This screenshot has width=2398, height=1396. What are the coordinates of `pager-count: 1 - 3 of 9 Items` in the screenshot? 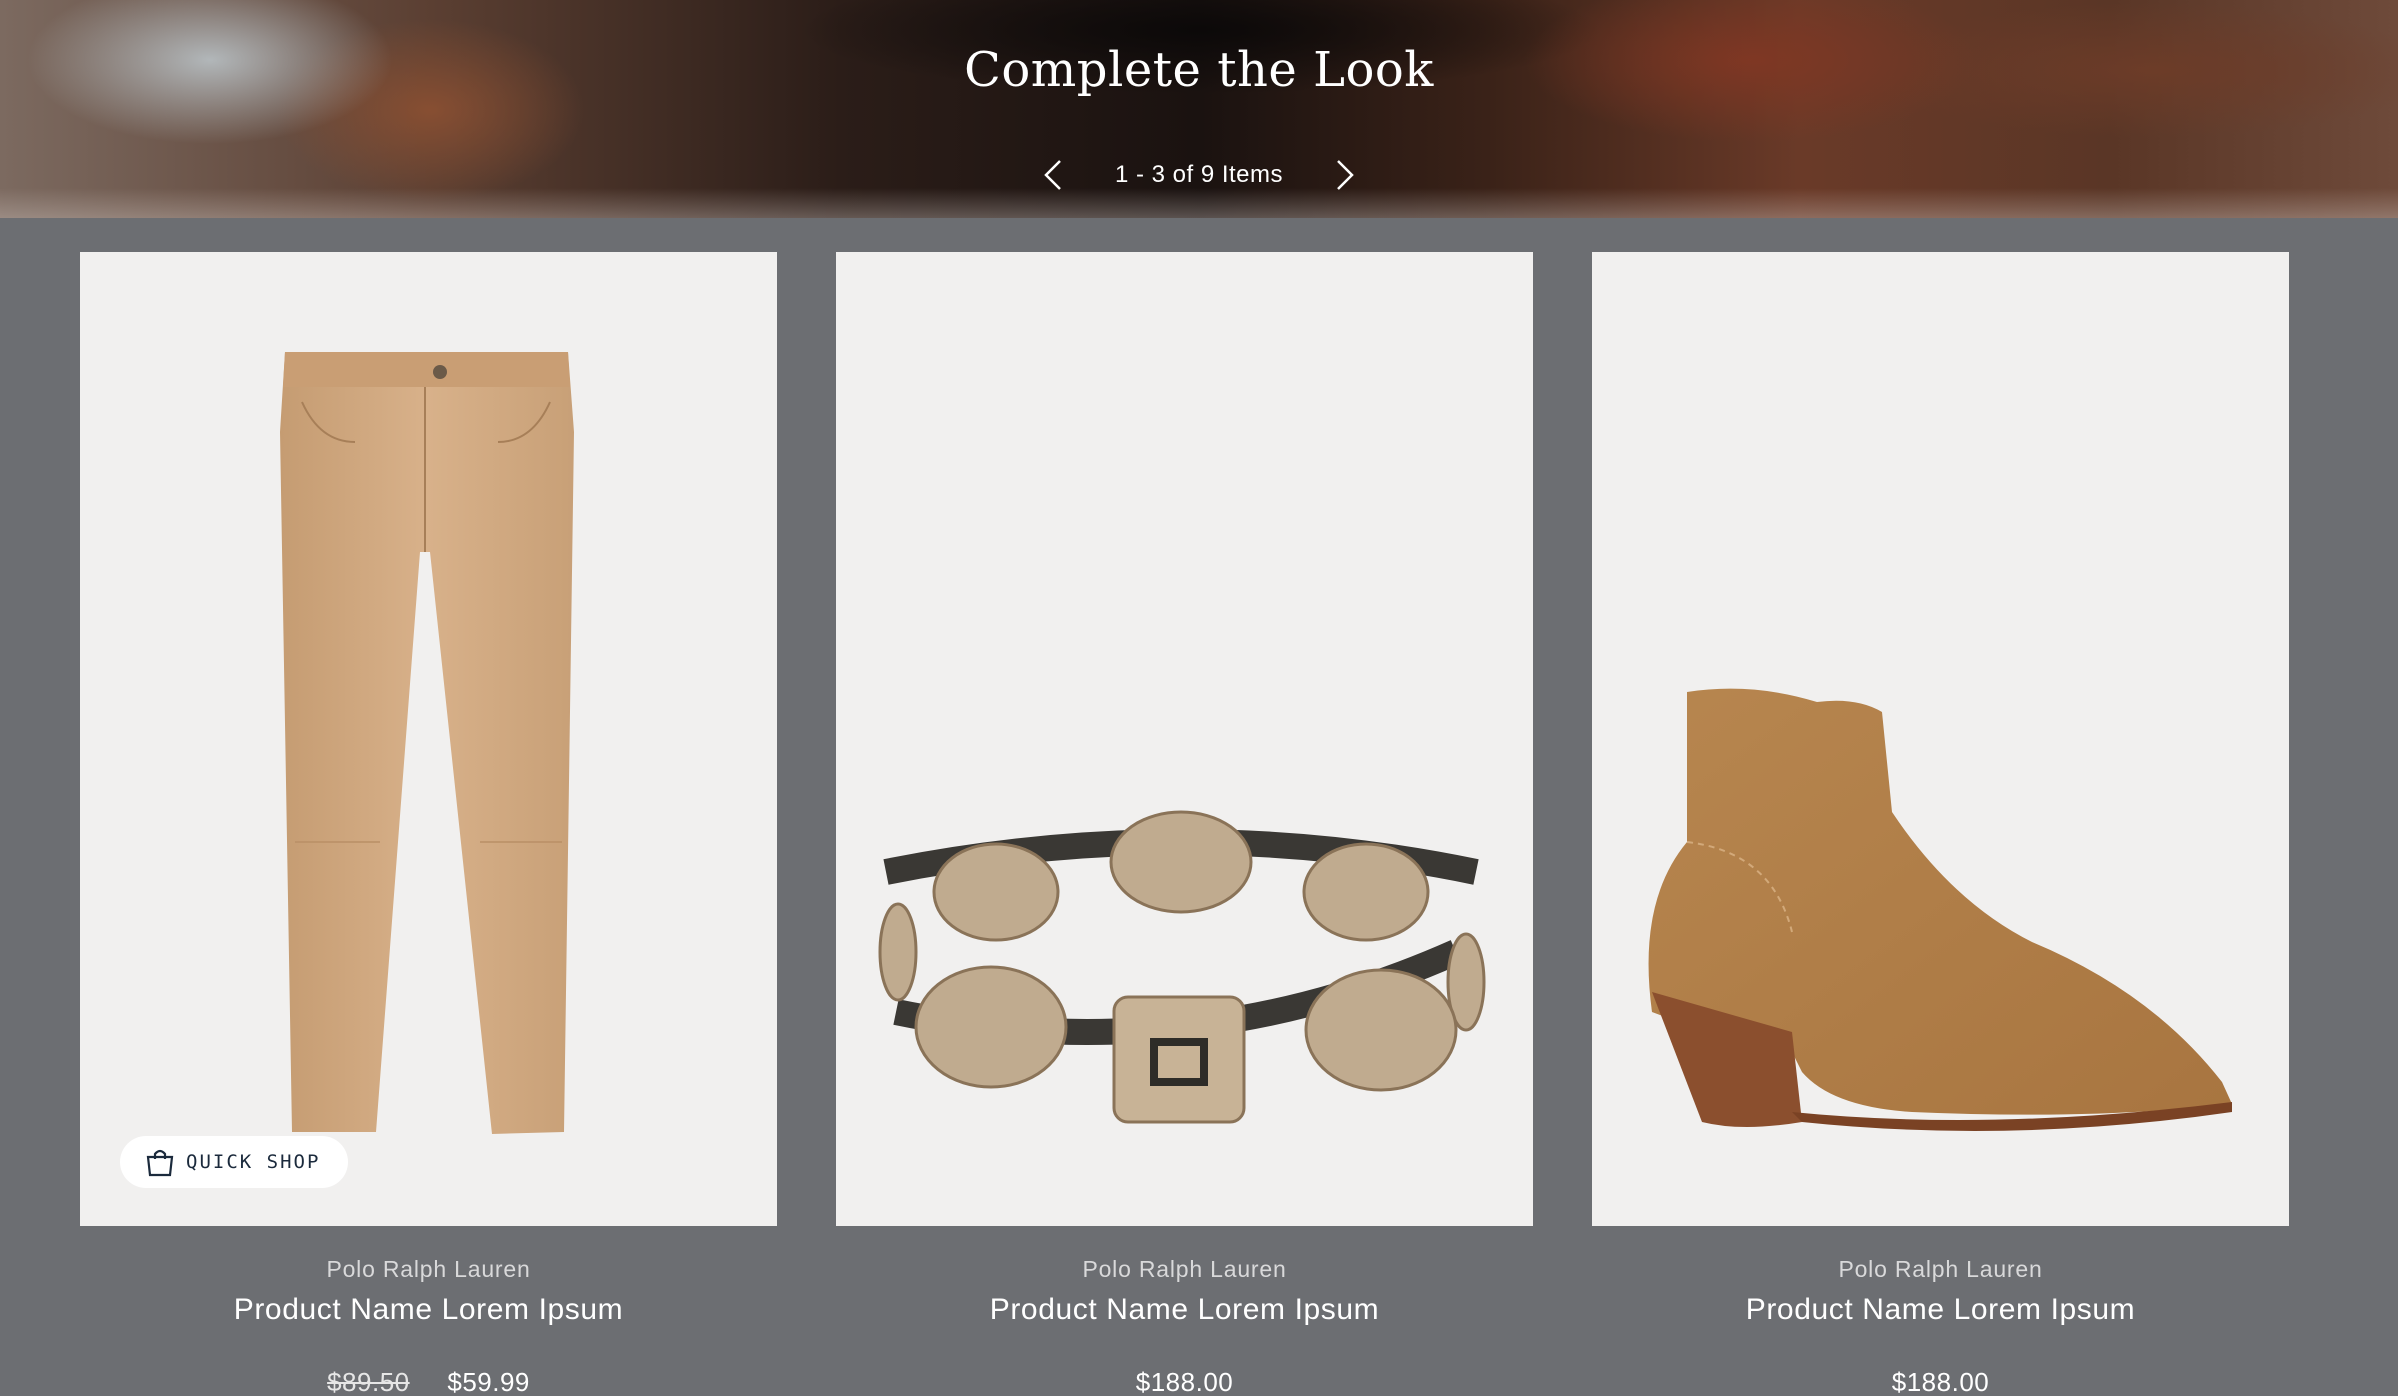 It's located at (1199, 174).